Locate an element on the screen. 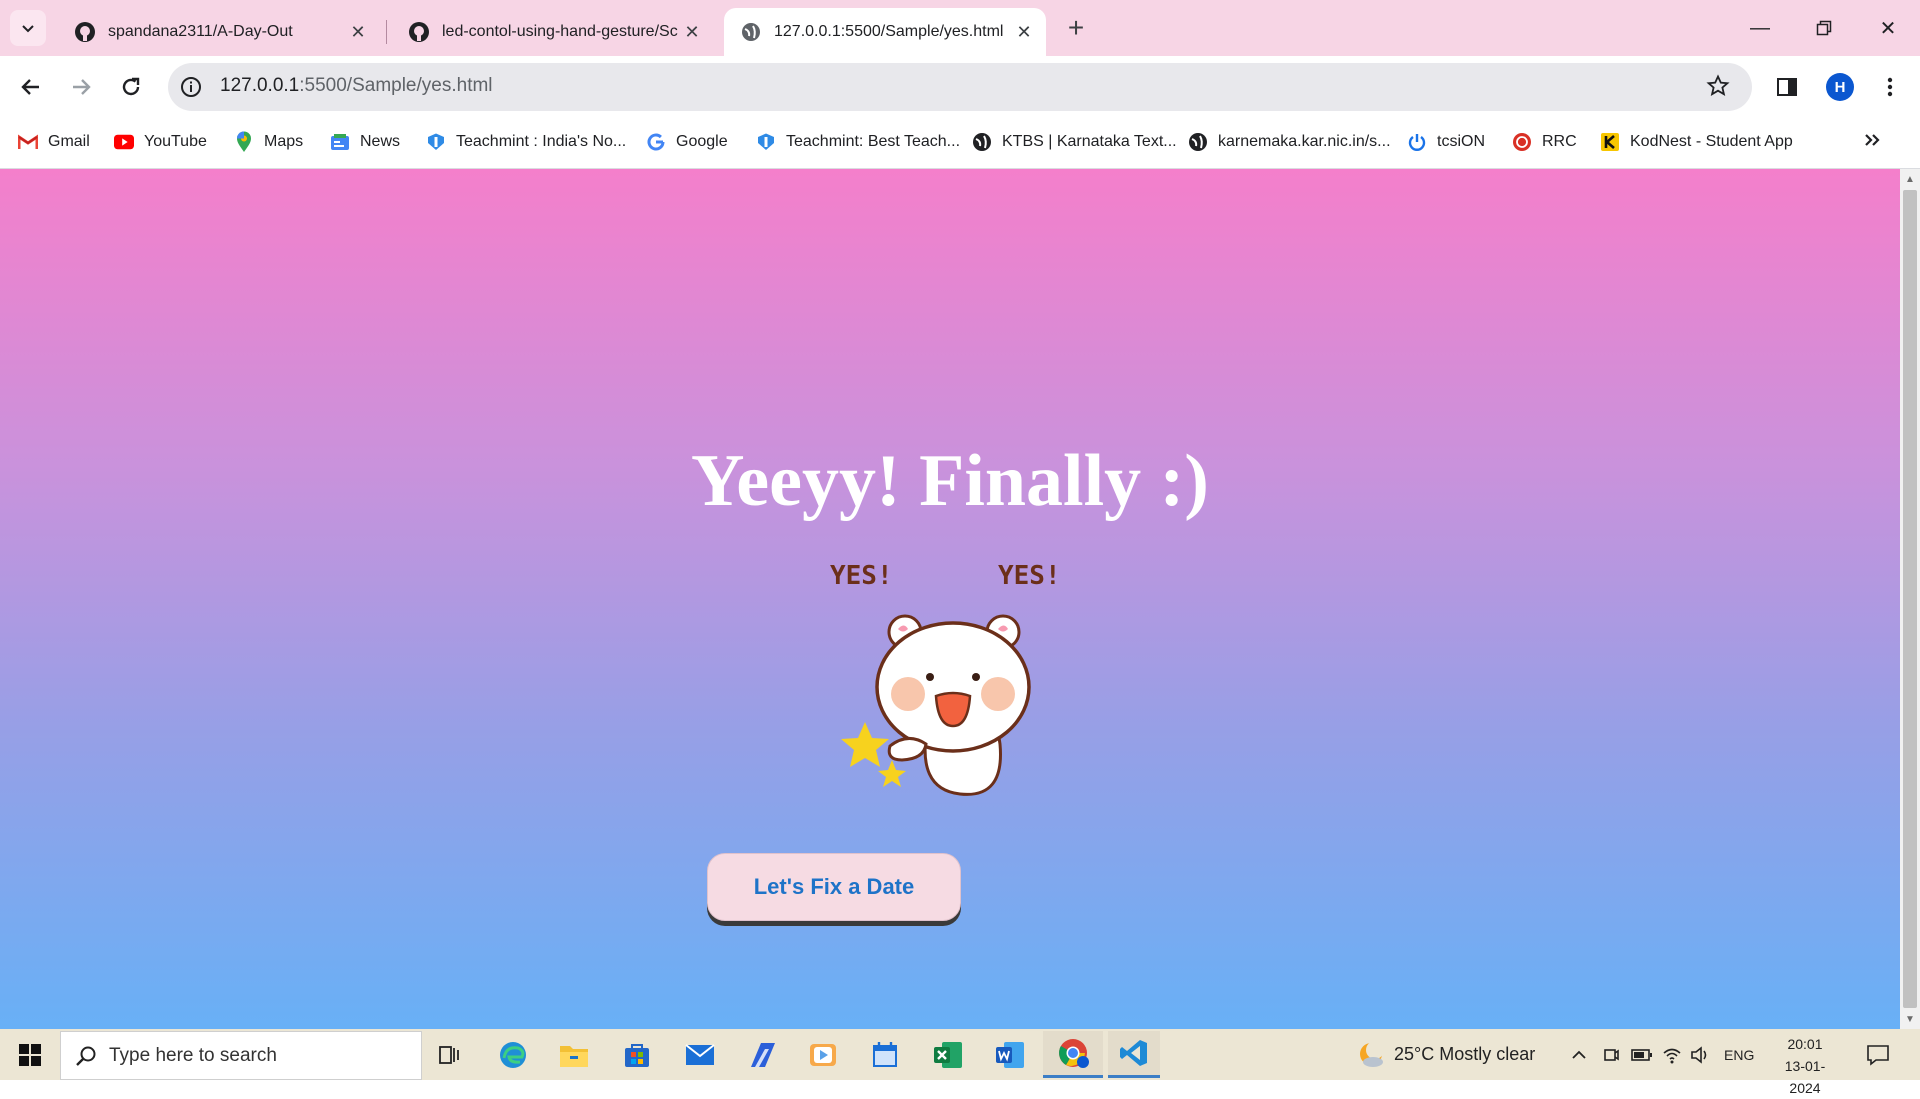 Image resolution: width=1920 pixels, height=1099 pixels. taskbar-mail is located at coordinates (700, 1054).